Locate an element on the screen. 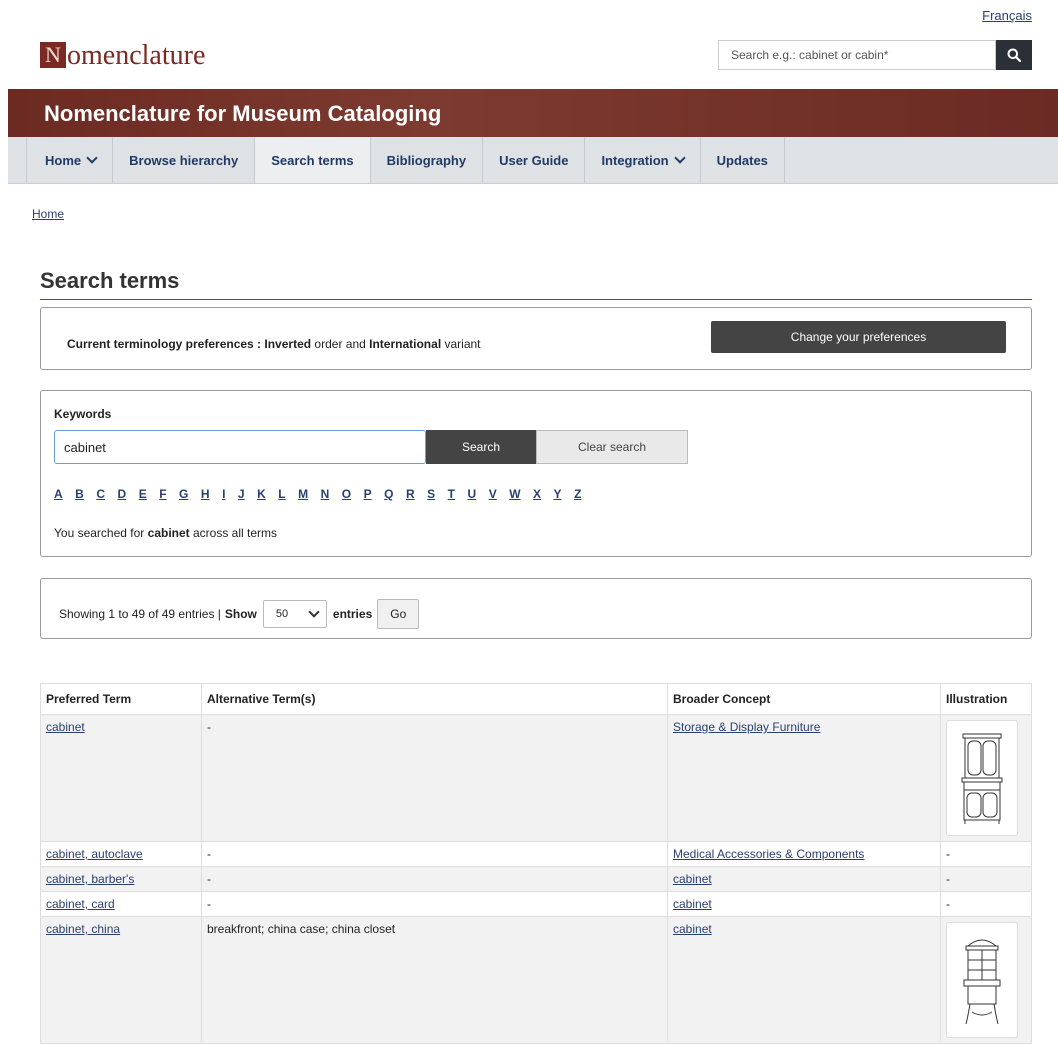 Image resolution: width=1058 pixels, height=1044 pixels. alpha-link-i: I is located at coordinates (223, 494).